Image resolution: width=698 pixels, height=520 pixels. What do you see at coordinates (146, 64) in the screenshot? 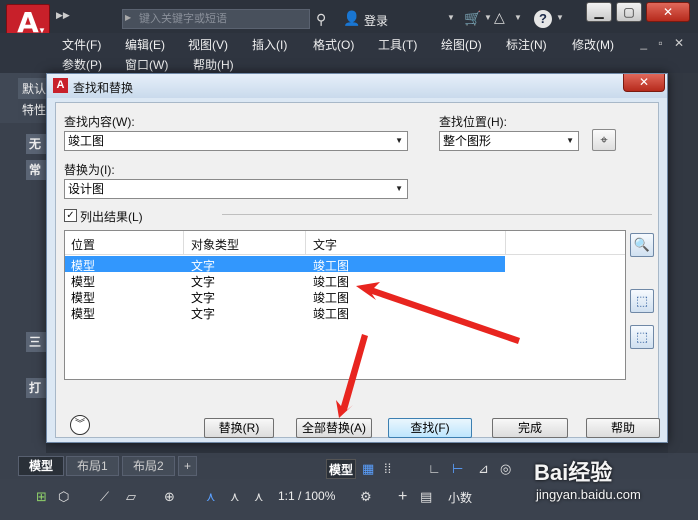
I see `menu-window: 窗口(W)` at bounding box center [146, 64].